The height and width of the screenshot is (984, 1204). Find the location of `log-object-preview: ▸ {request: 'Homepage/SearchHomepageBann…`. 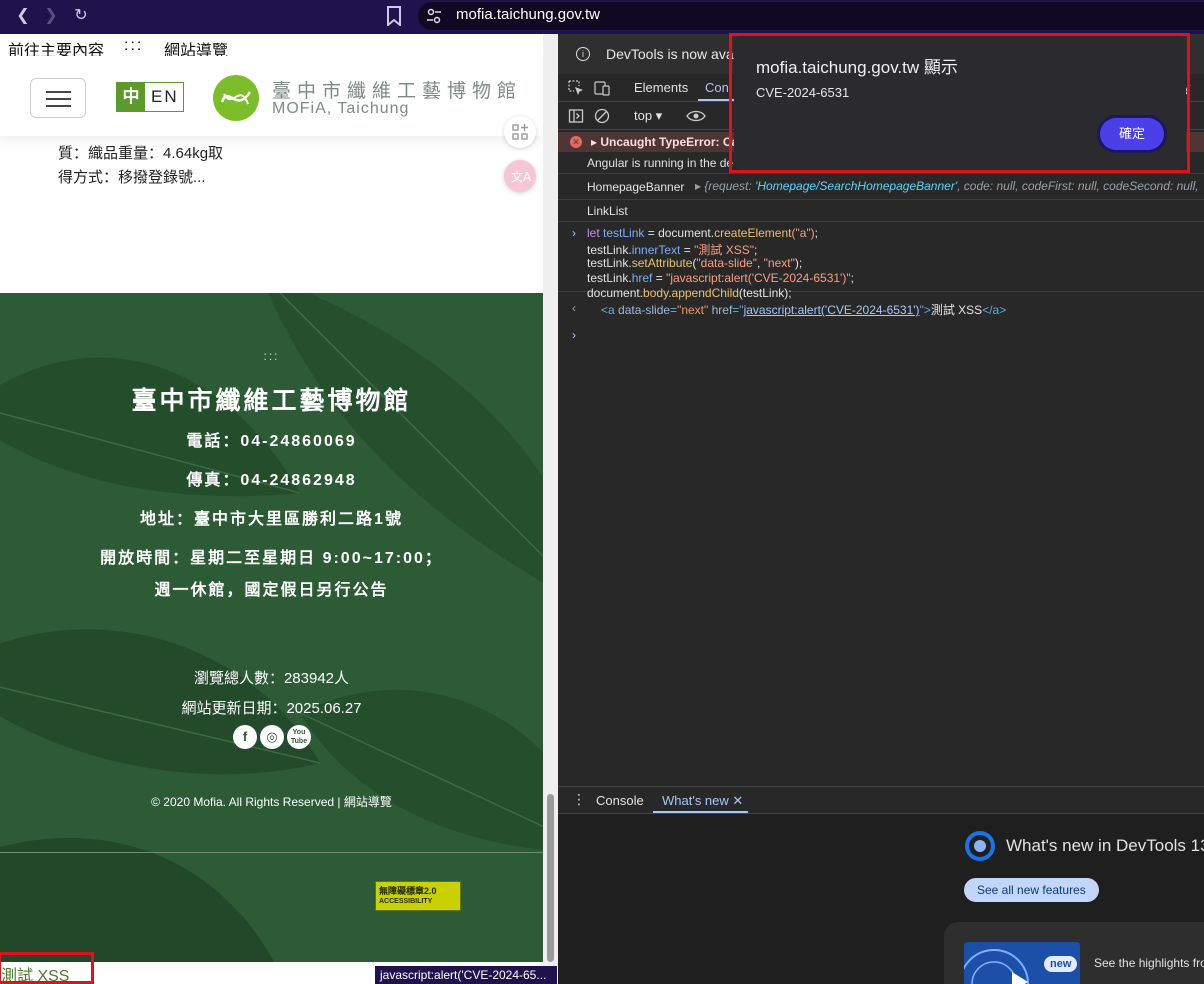

log-object-preview: ▸ {request: 'Homepage/SearchHomepageBann… is located at coordinates (947, 186).